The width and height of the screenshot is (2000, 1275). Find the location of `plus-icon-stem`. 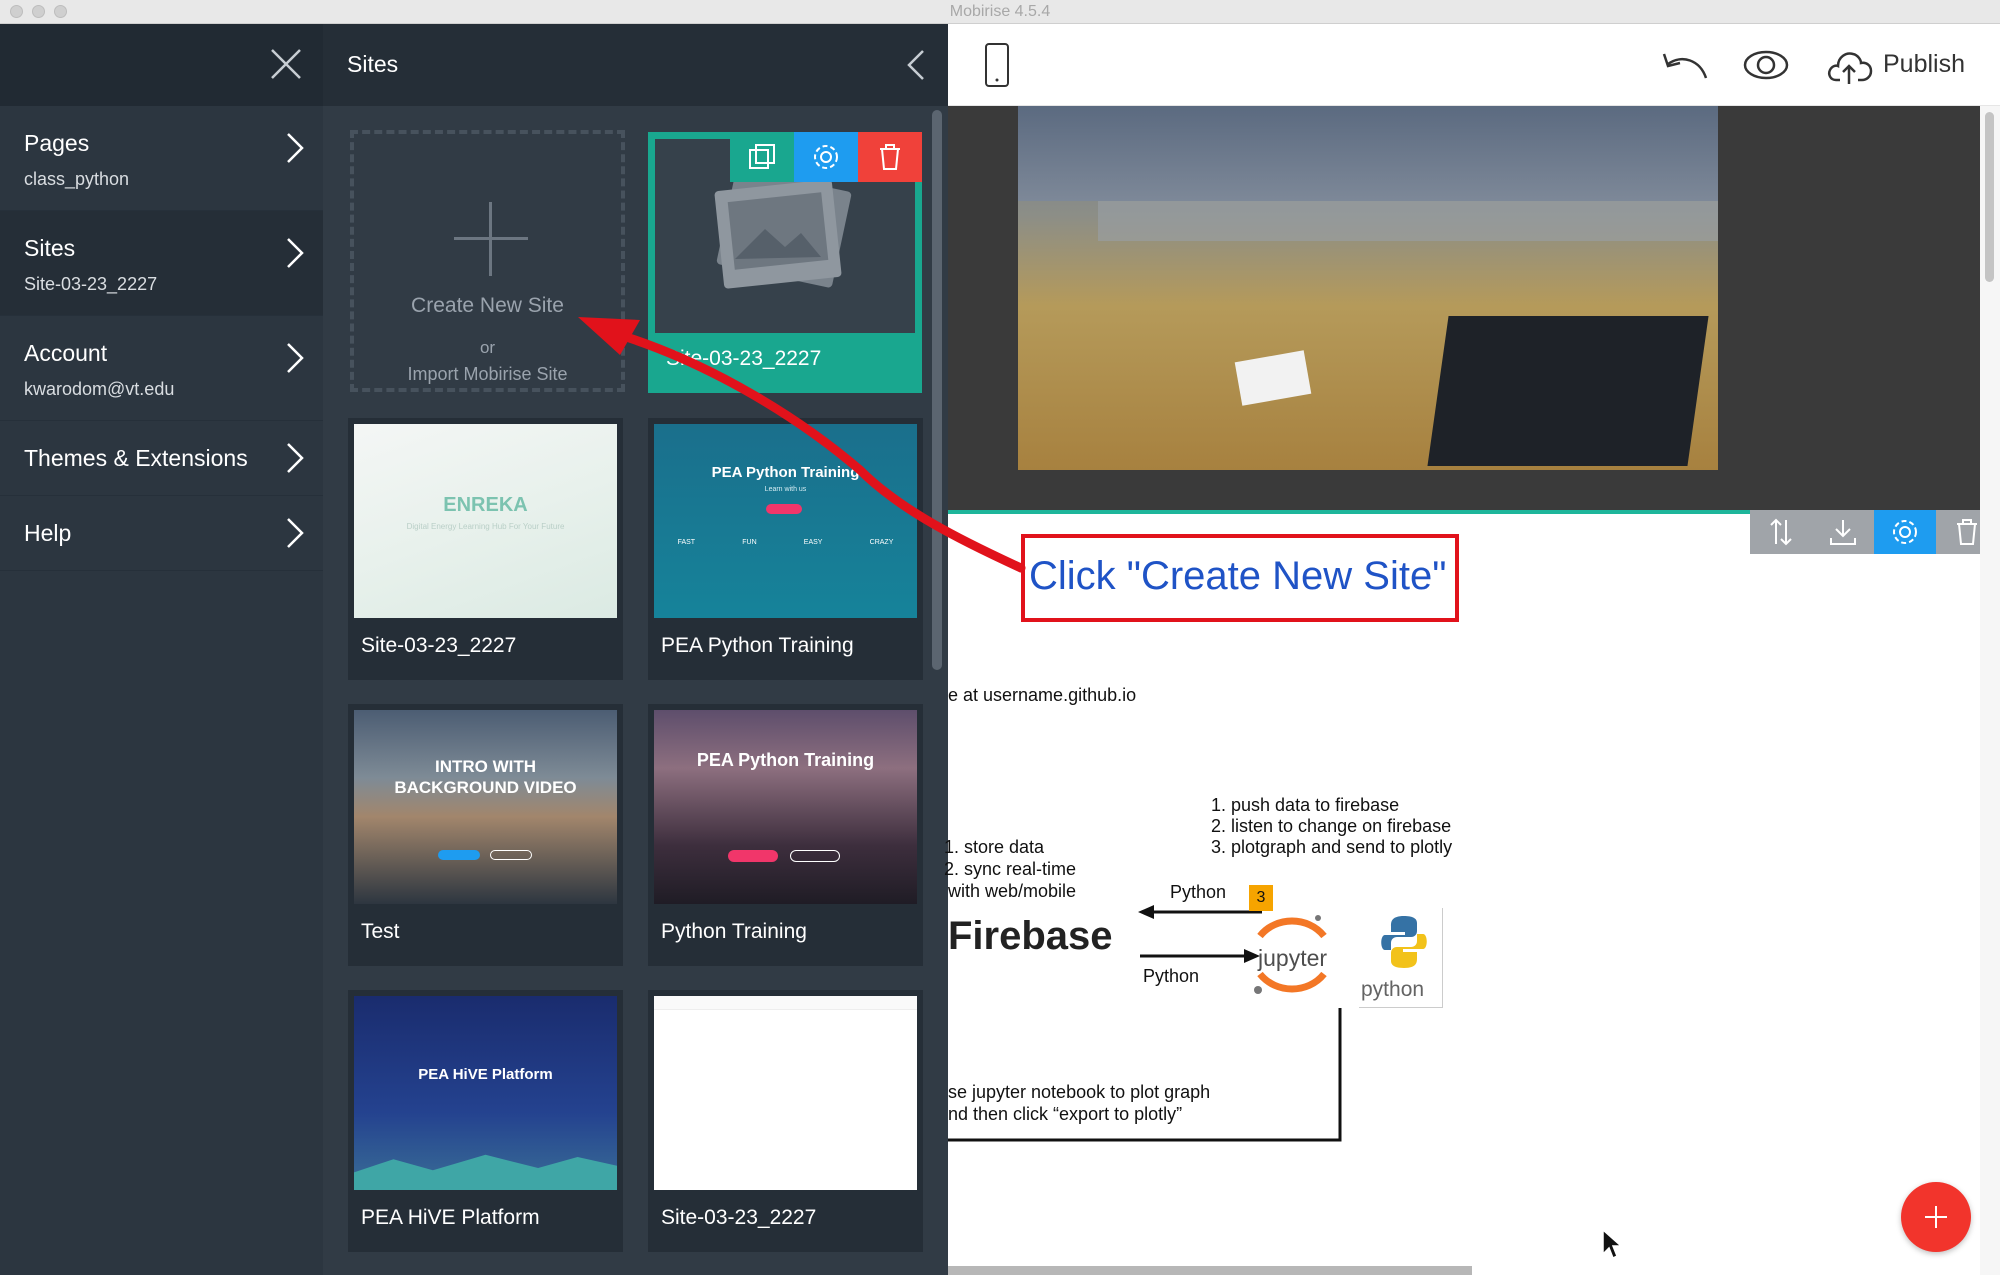

plus-icon-stem is located at coordinates (490, 239).